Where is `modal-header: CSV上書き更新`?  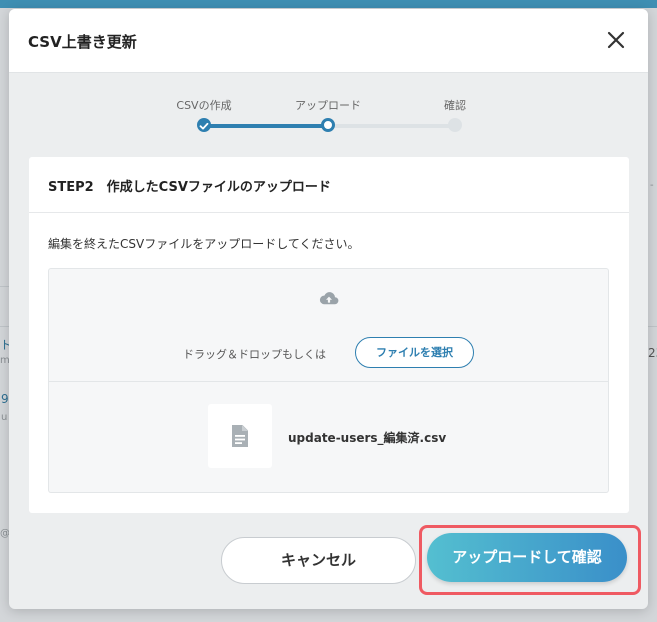 modal-header: CSV上書き更新 is located at coordinates (328, 41).